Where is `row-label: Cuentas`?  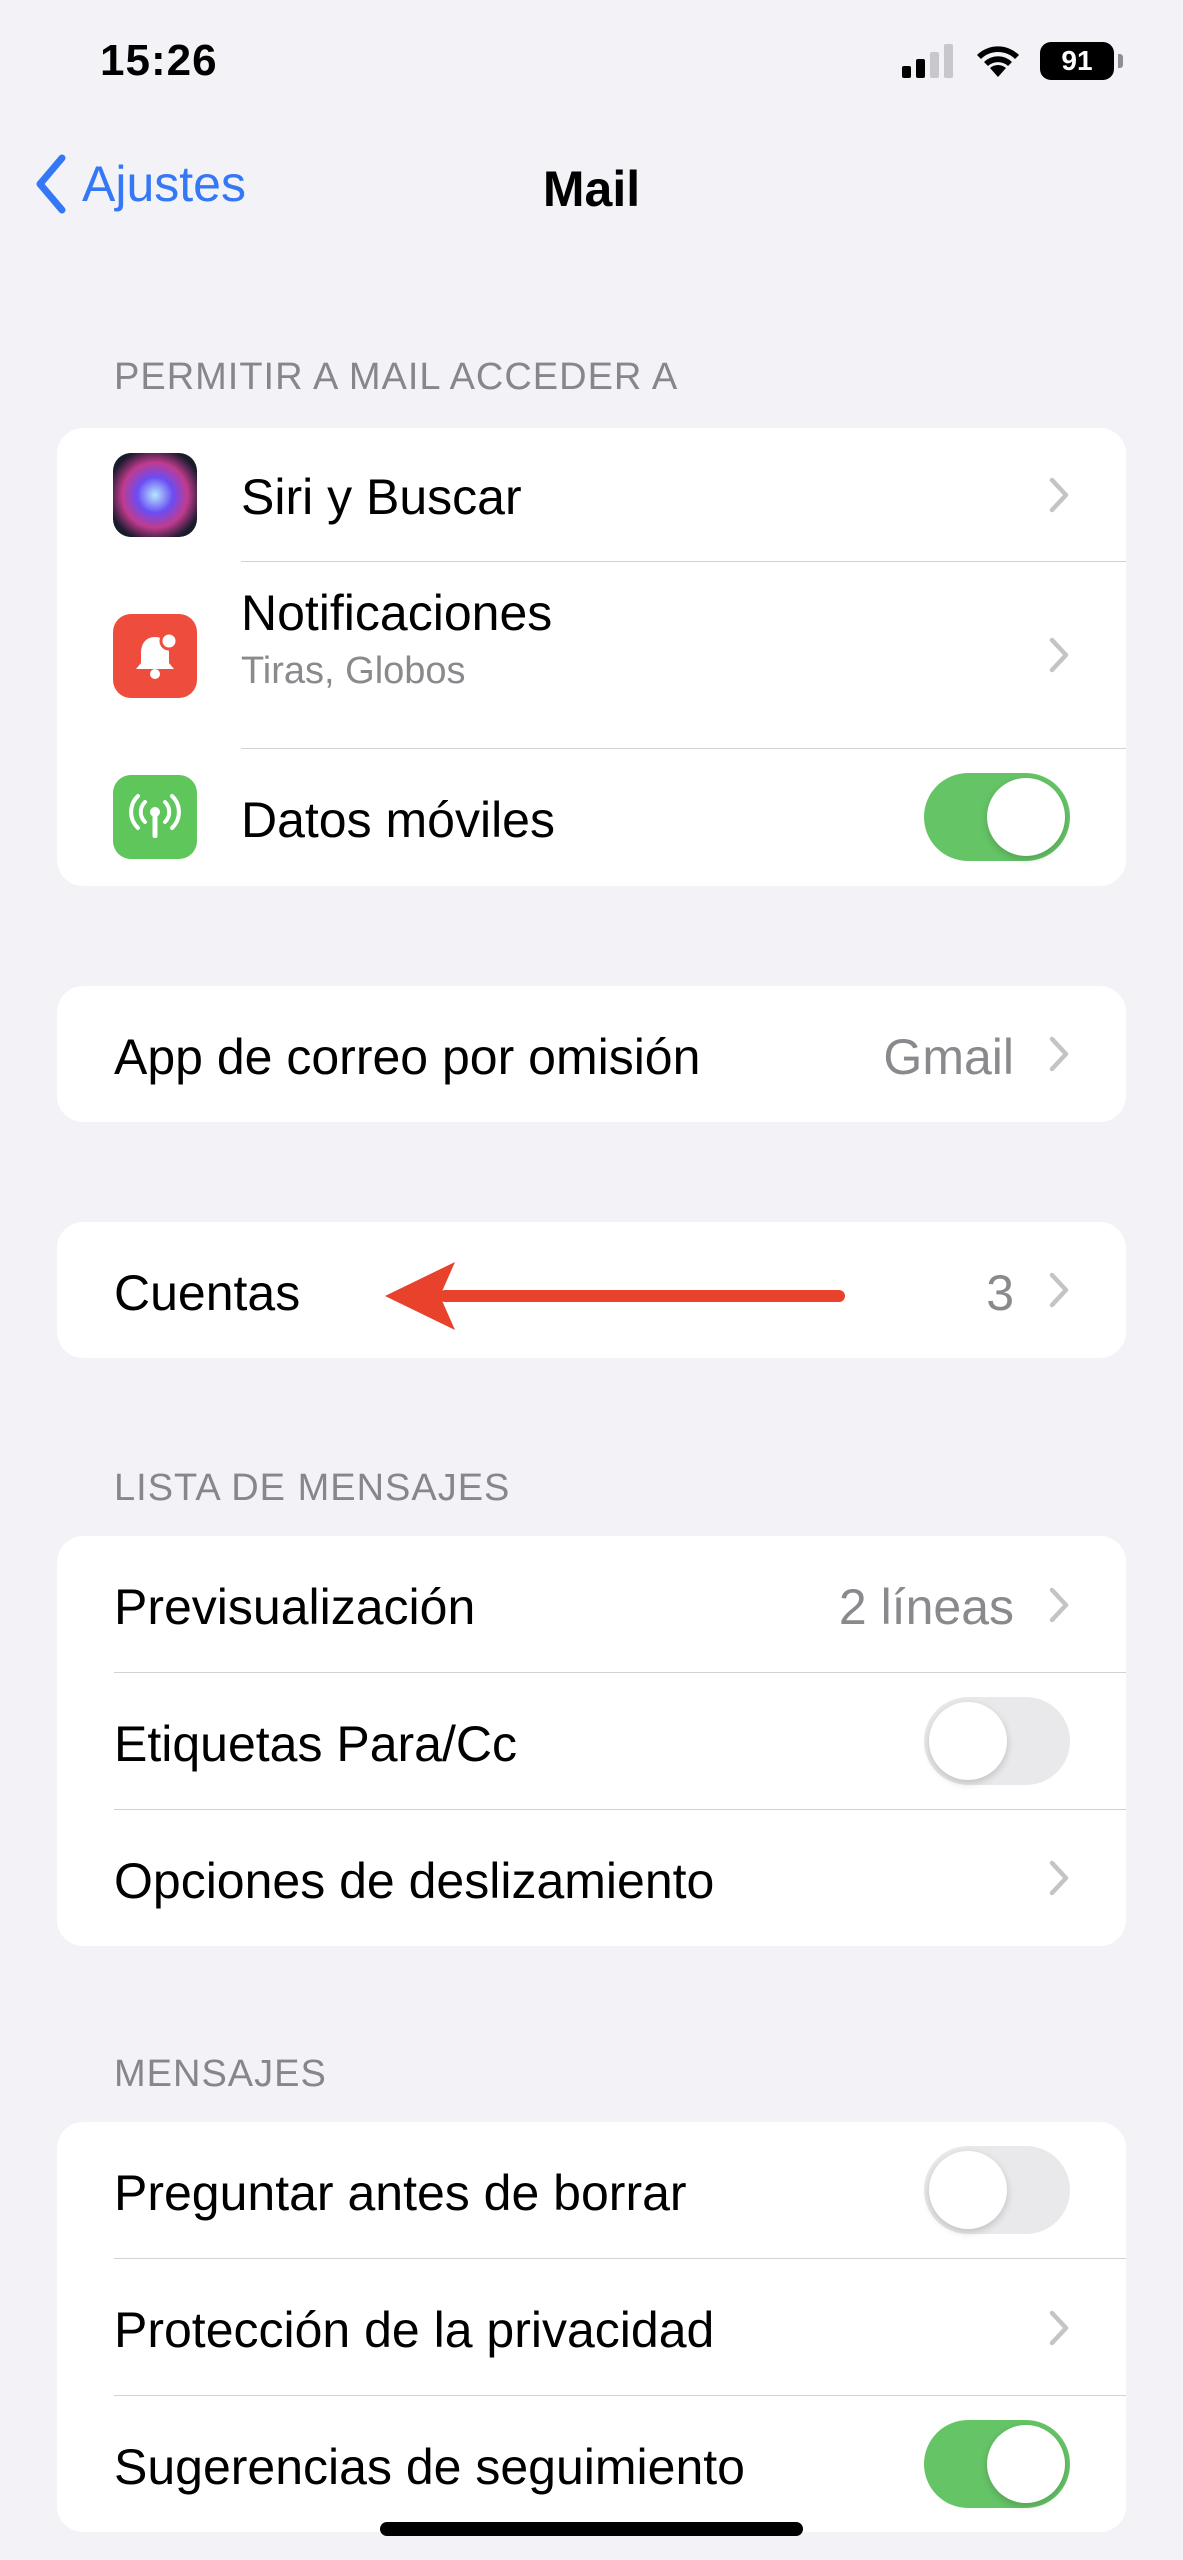 row-label: Cuentas is located at coordinates (207, 1293).